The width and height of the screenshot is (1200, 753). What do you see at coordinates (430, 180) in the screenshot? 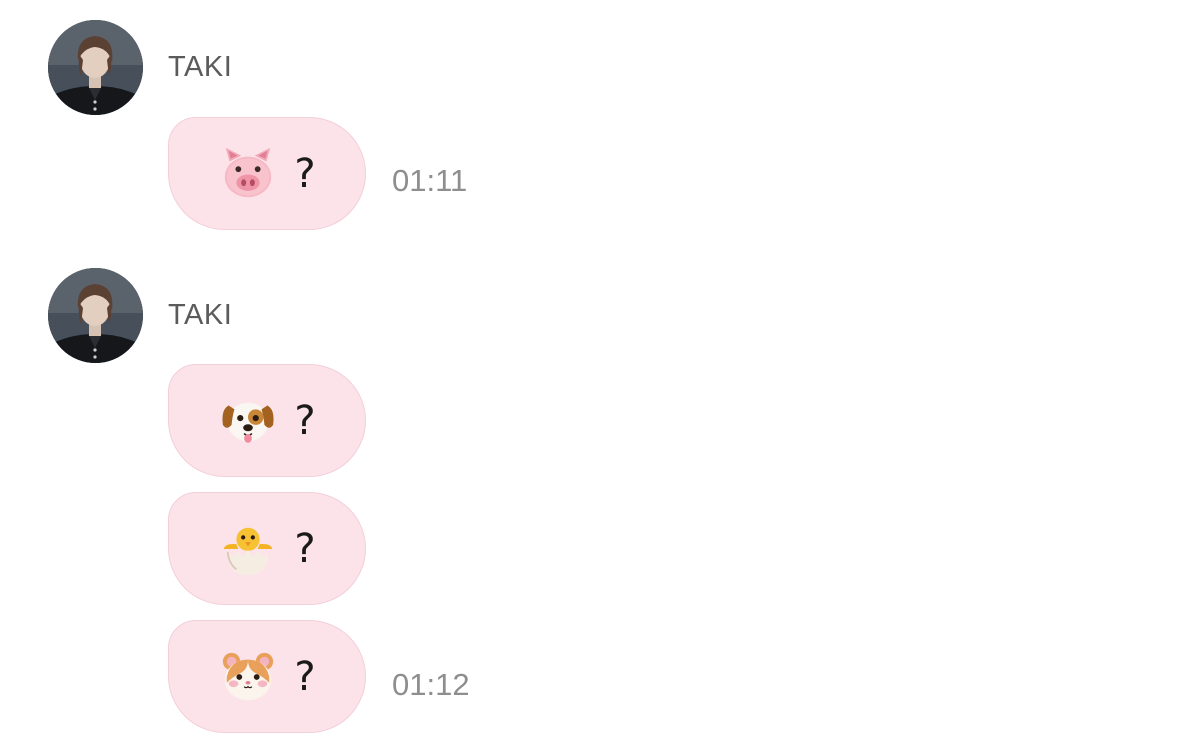
I see `message-time: 01:11` at bounding box center [430, 180].